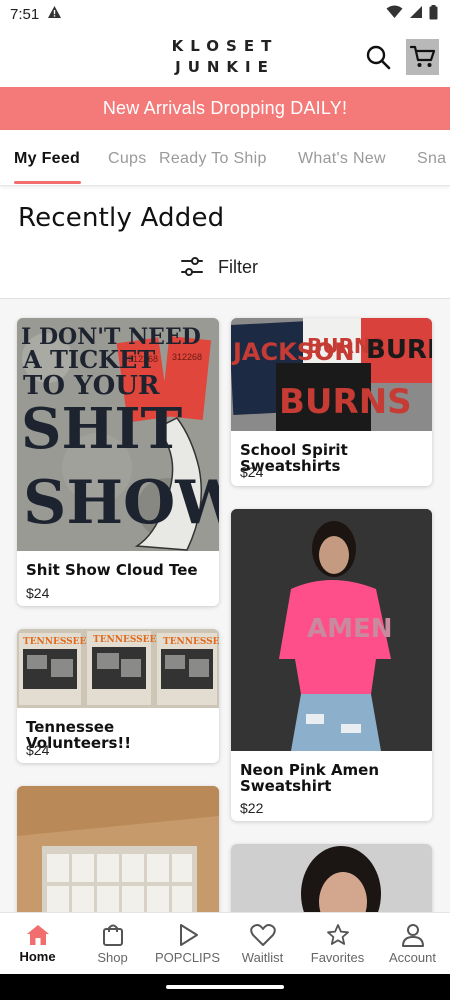 This screenshot has height=1000, width=450. Describe the element at coordinates (188, 935) in the screenshot. I see `play-icon` at that location.